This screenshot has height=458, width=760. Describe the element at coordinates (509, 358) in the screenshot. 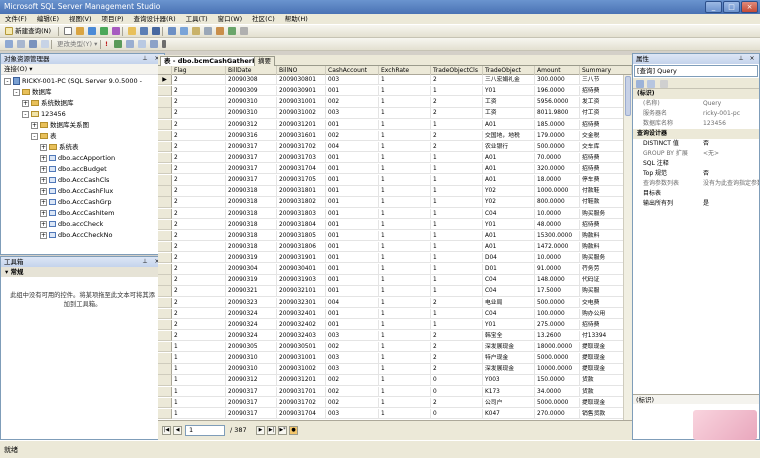

I see `grid-cell: 特户现金` at that location.